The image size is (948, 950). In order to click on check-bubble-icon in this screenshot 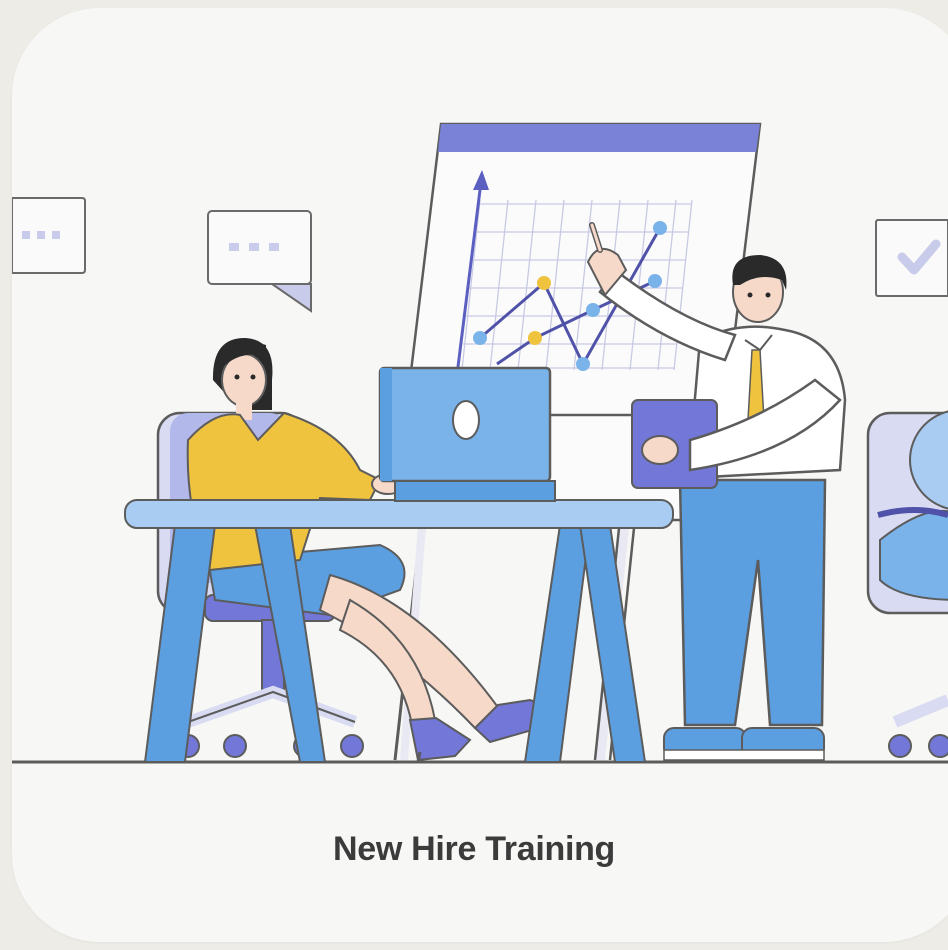, I will do `click(911, 258)`.